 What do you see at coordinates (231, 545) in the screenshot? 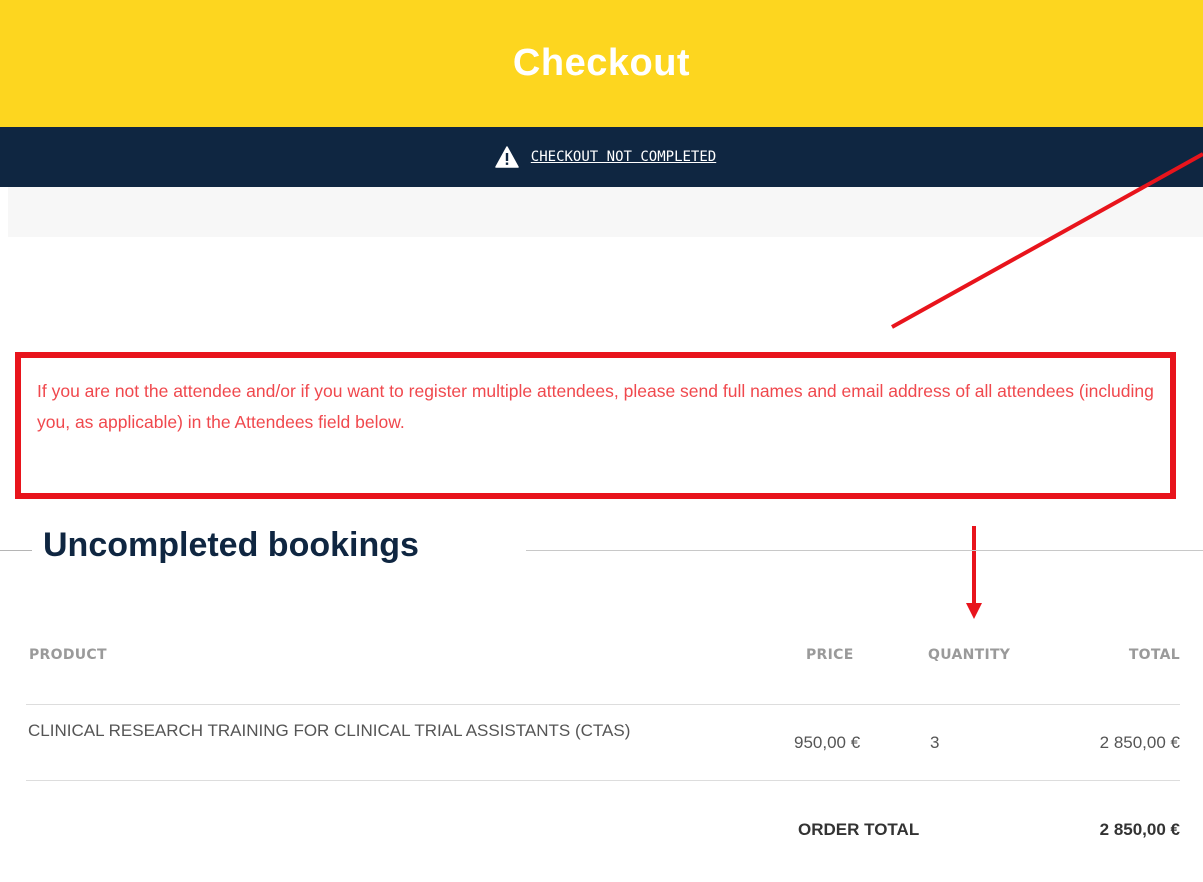
I see `section-title: Uncompleted bookings` at bounding box center [231, 545].